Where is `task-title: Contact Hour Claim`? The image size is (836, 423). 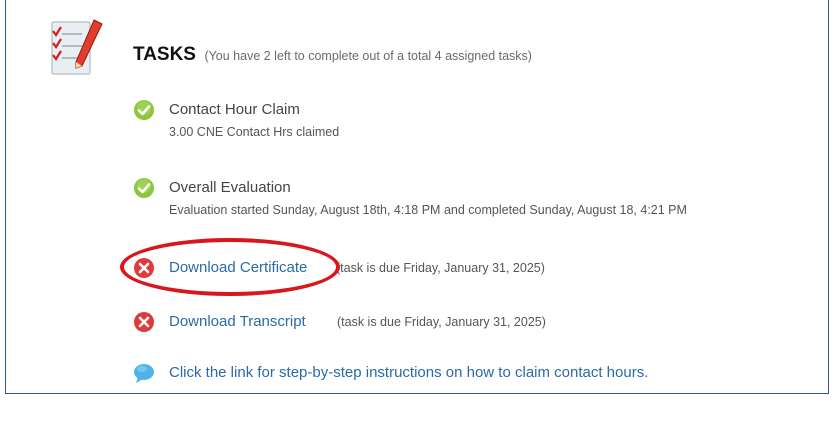 task-title: Contact Hour Claim is located at coordinates (234, 109).